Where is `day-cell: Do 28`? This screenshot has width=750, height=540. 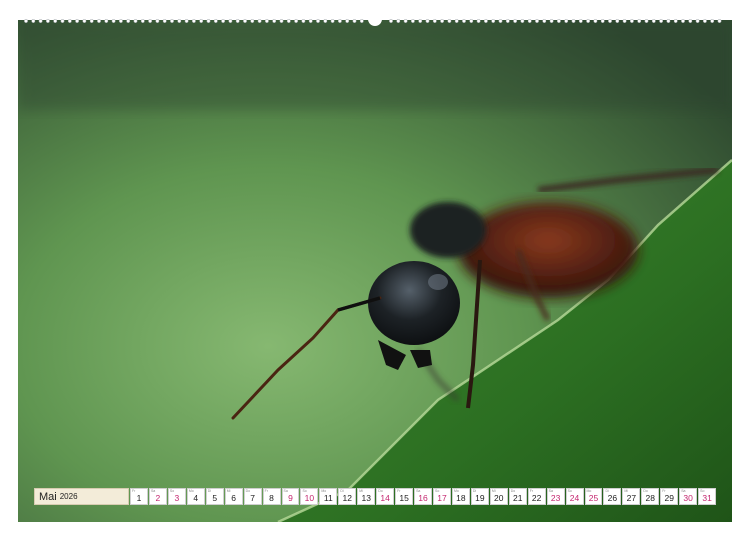 day-cell: Do 28 is located at coordinates (650, 496).